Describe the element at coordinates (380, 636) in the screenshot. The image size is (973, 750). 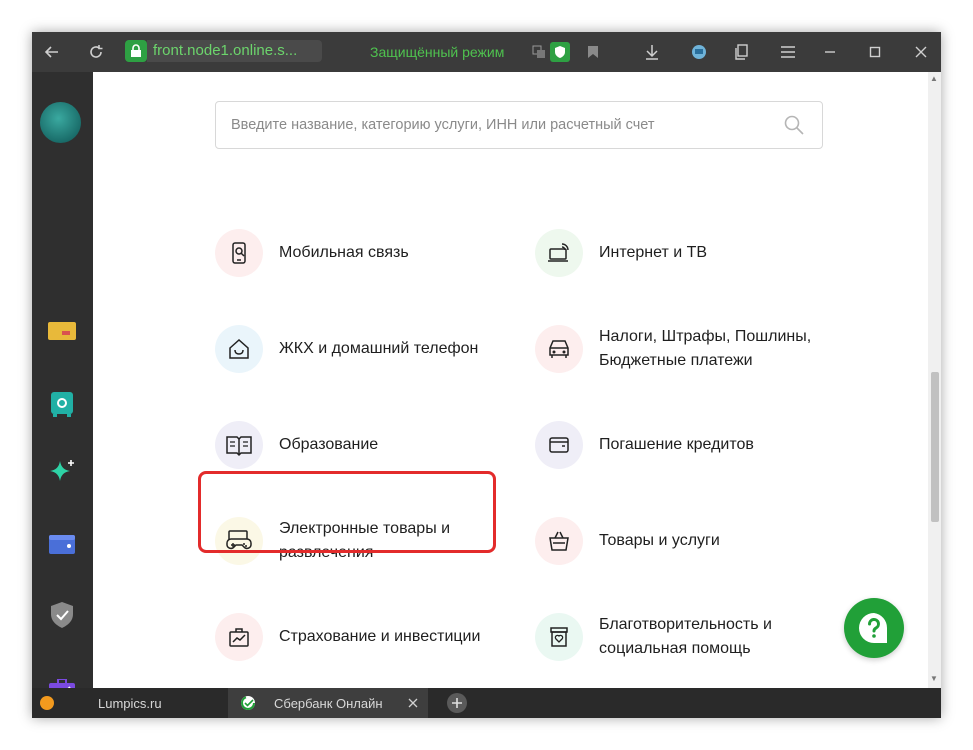
I see `category-label: Страхование и инвестиции` at that location.